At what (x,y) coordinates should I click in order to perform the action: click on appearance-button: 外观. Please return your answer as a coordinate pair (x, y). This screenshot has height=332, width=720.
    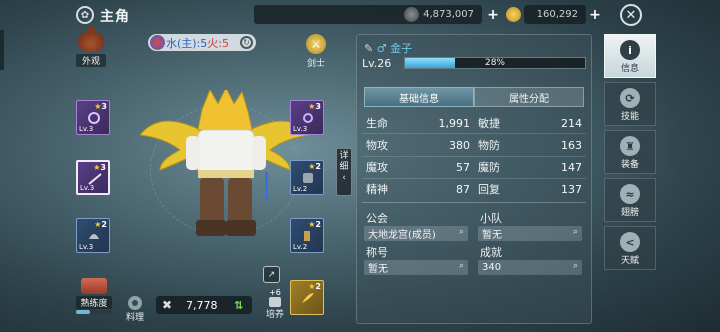
    Looking at the image, I should click on (91, 46).